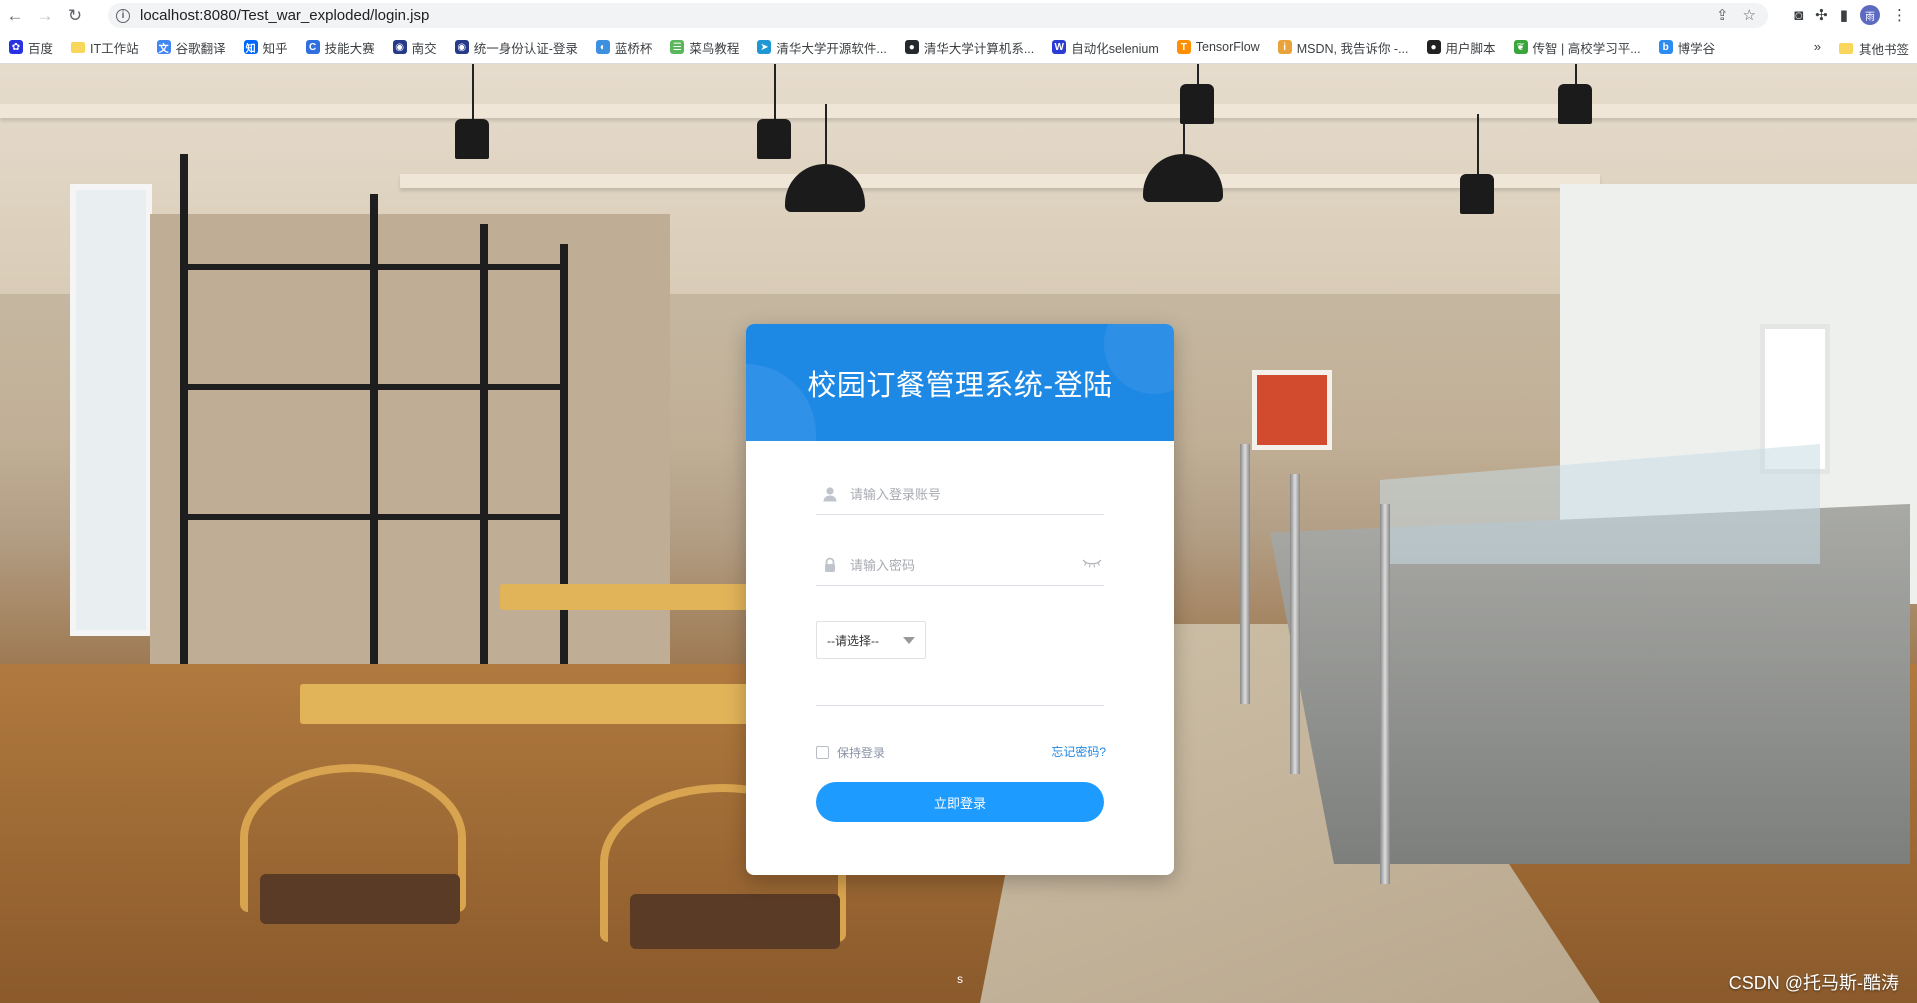  What do you see at coordinates (677, 47) in the screenshot?
I see `runoob-icon: ☰` at bounding box center [677, 47].